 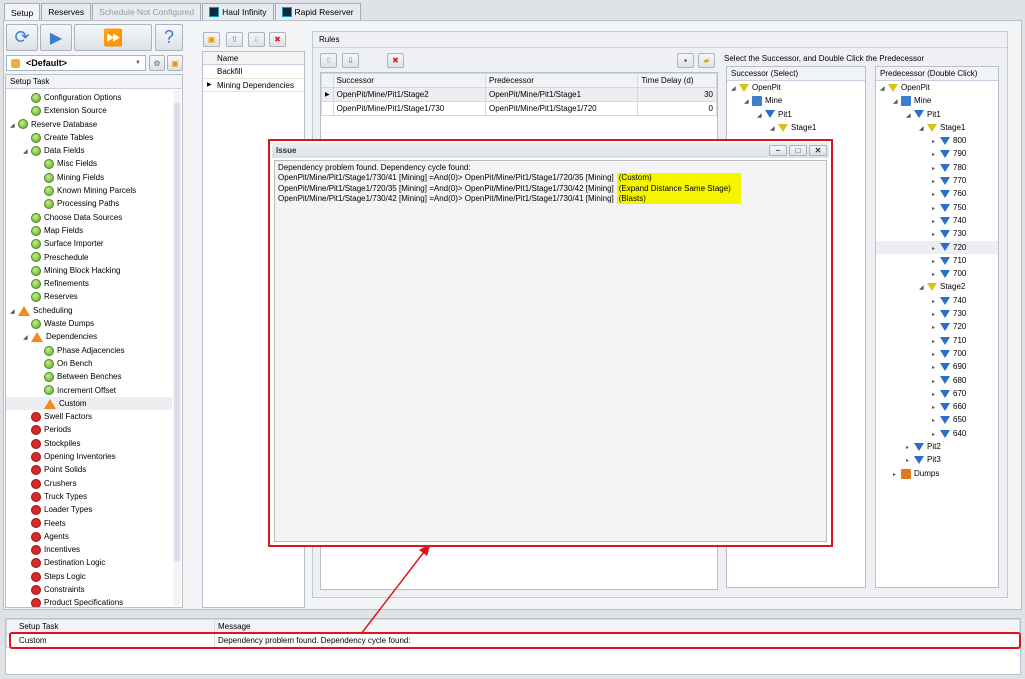 What do you see at coordinates (89, 429) in the screenshot?
I see `tree-item: Periods` at bounding box center [89, 429].